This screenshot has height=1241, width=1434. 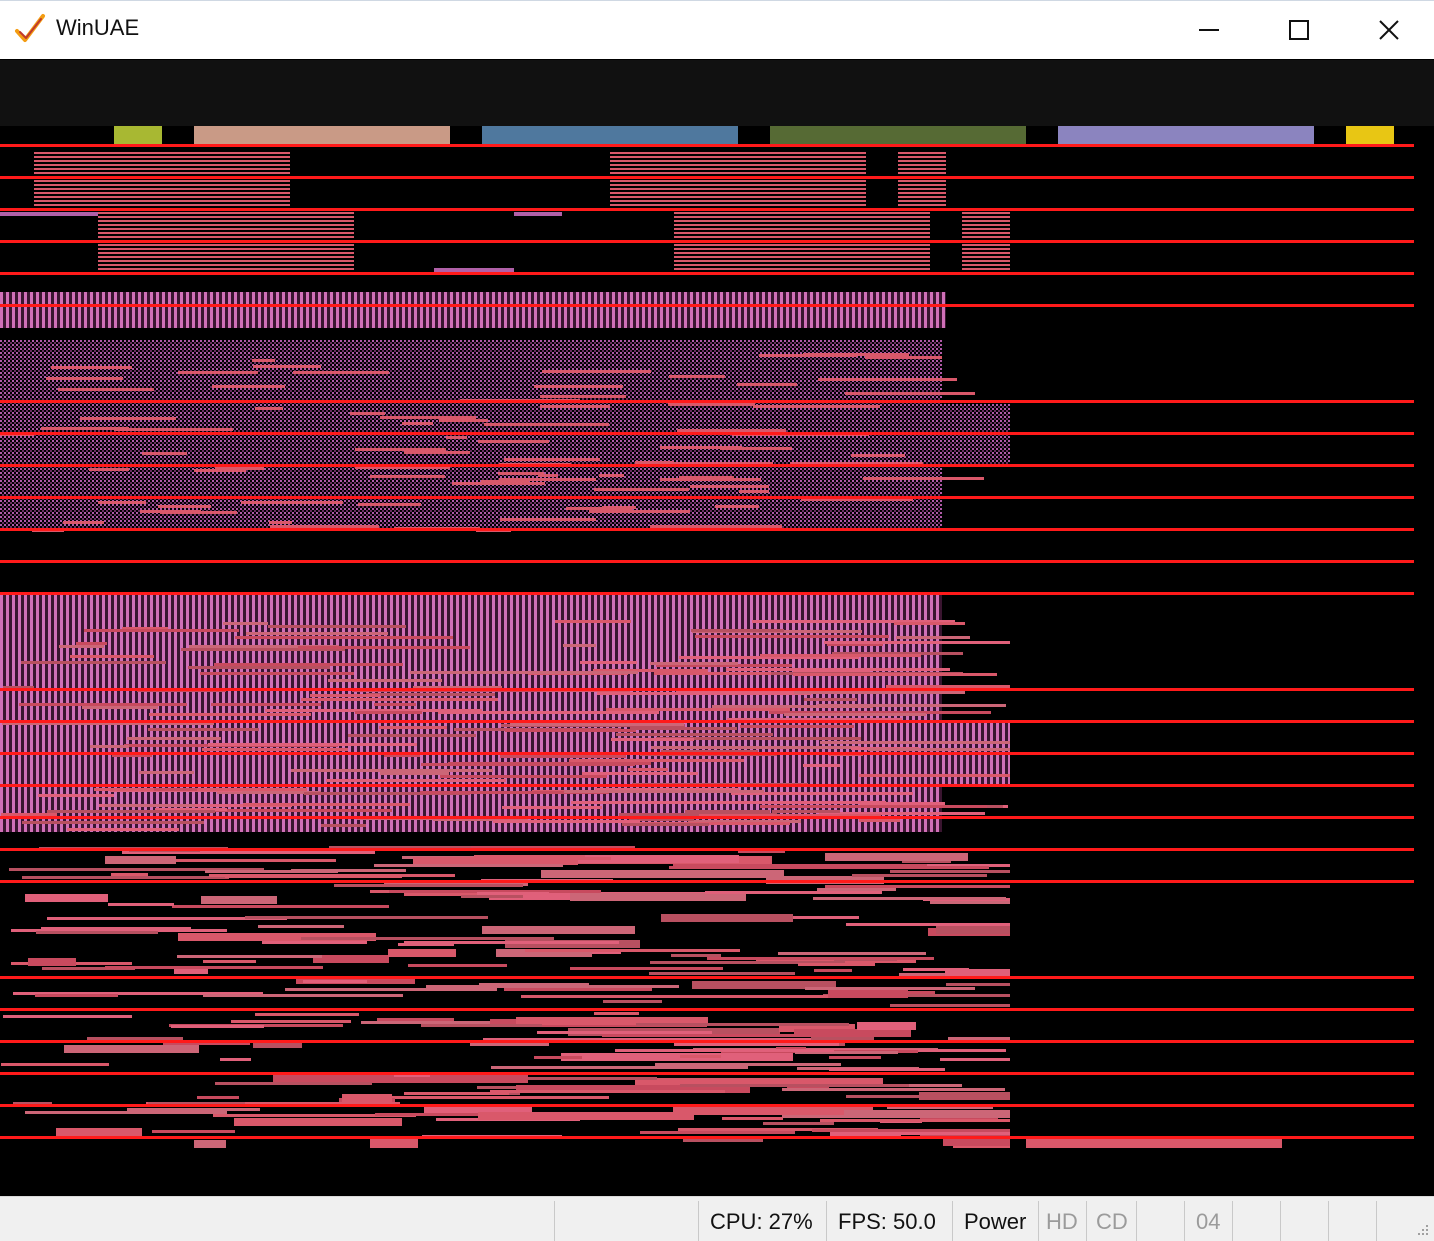 What do you see at coordinates (887, 1221) in the screenshot?
I see `fps-counter: FPS: 50.0` at bounding box center [887, 1221].